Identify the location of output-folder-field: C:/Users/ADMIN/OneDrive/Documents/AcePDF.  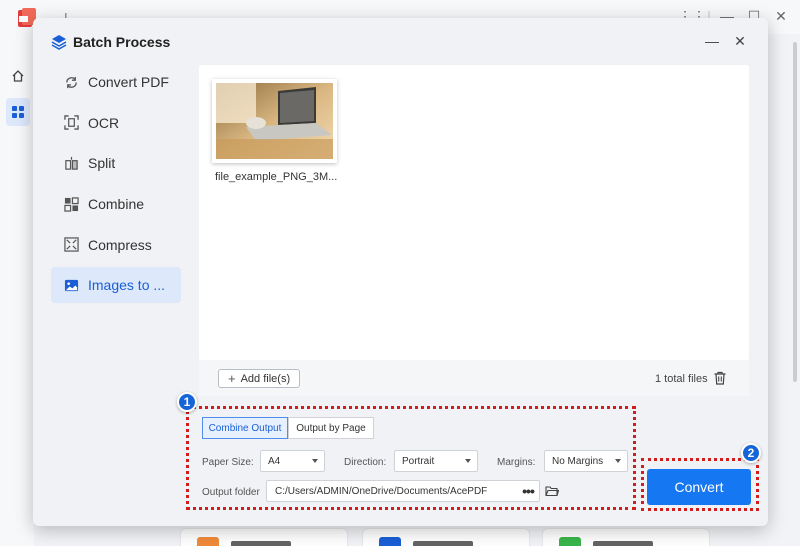
(403, 491).